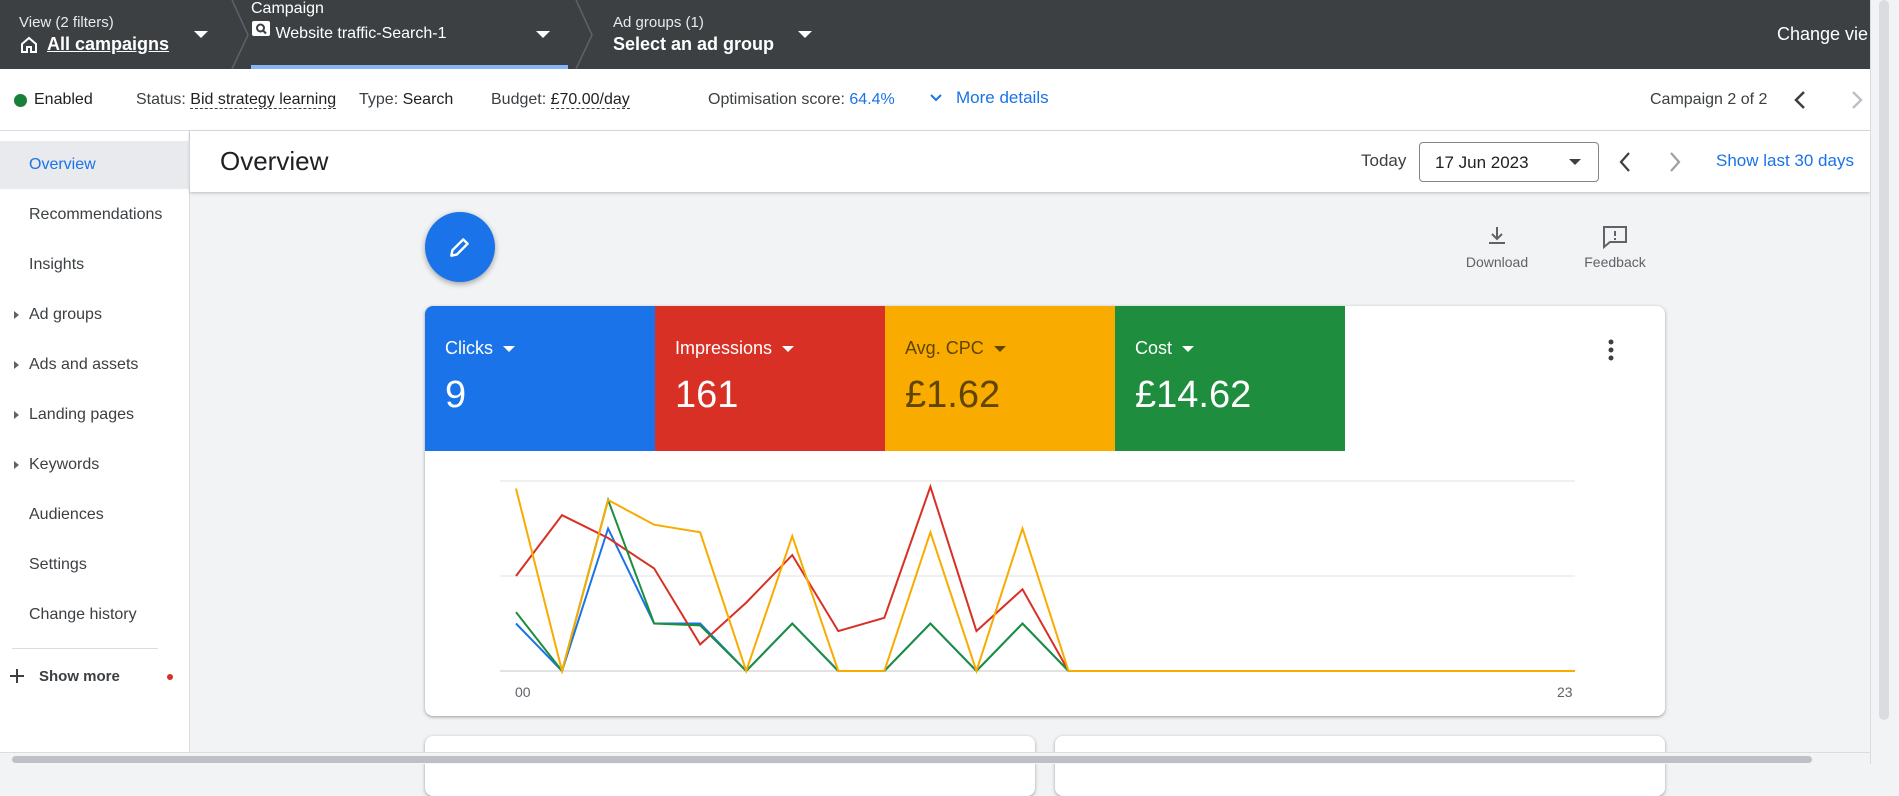  I want to click on search-campaign-icon, so click(261, 28).